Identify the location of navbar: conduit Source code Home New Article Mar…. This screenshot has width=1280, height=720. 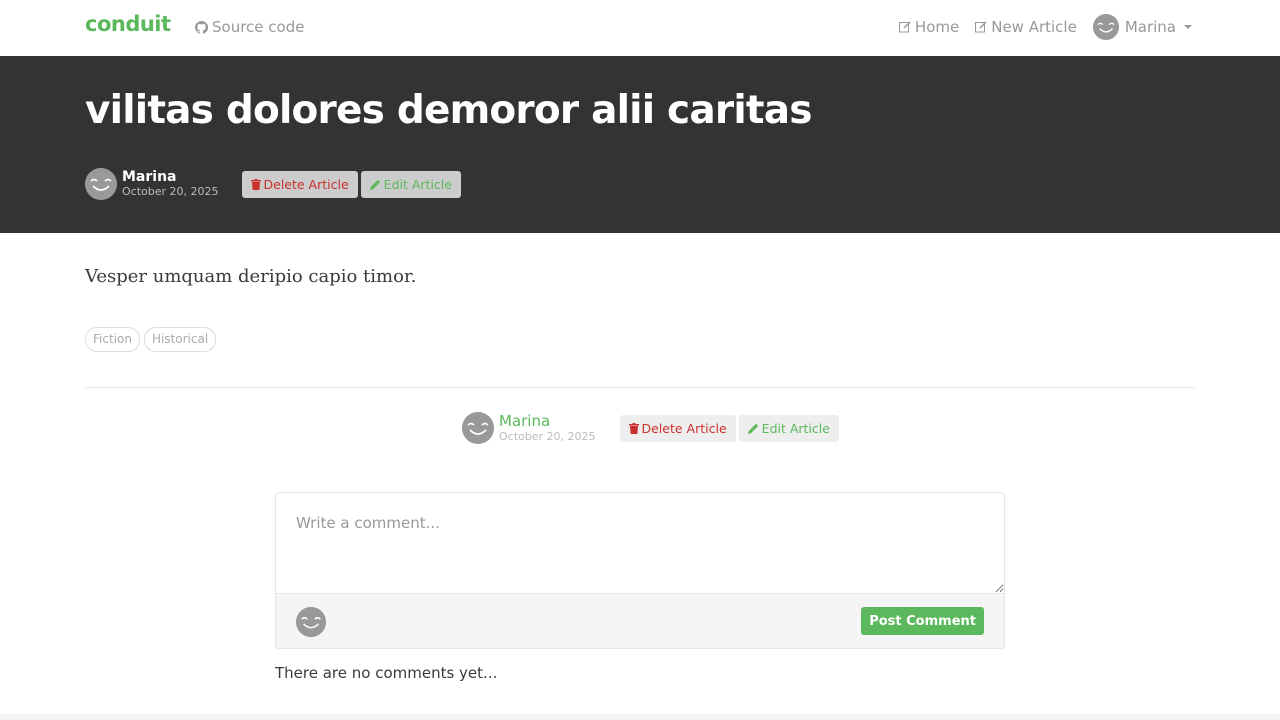
(640, 28).